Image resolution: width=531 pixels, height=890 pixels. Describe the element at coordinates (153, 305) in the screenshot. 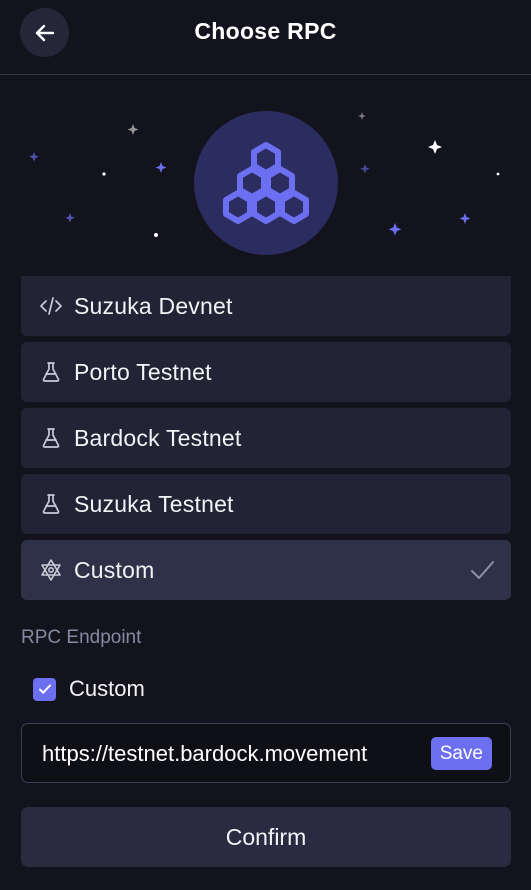

I see `network-label: Suzuka Devnet` at that location.